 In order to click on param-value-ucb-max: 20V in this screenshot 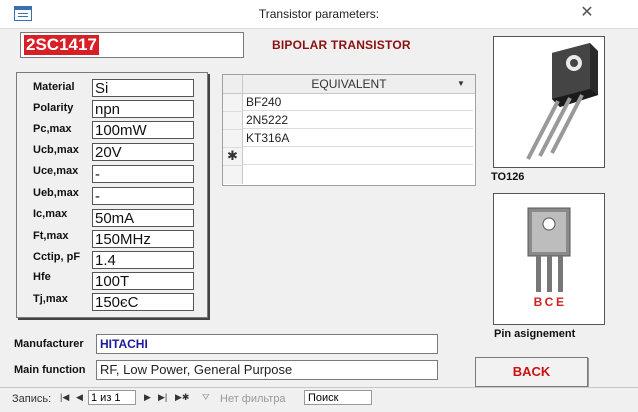, I will do `click(143, 152)`.